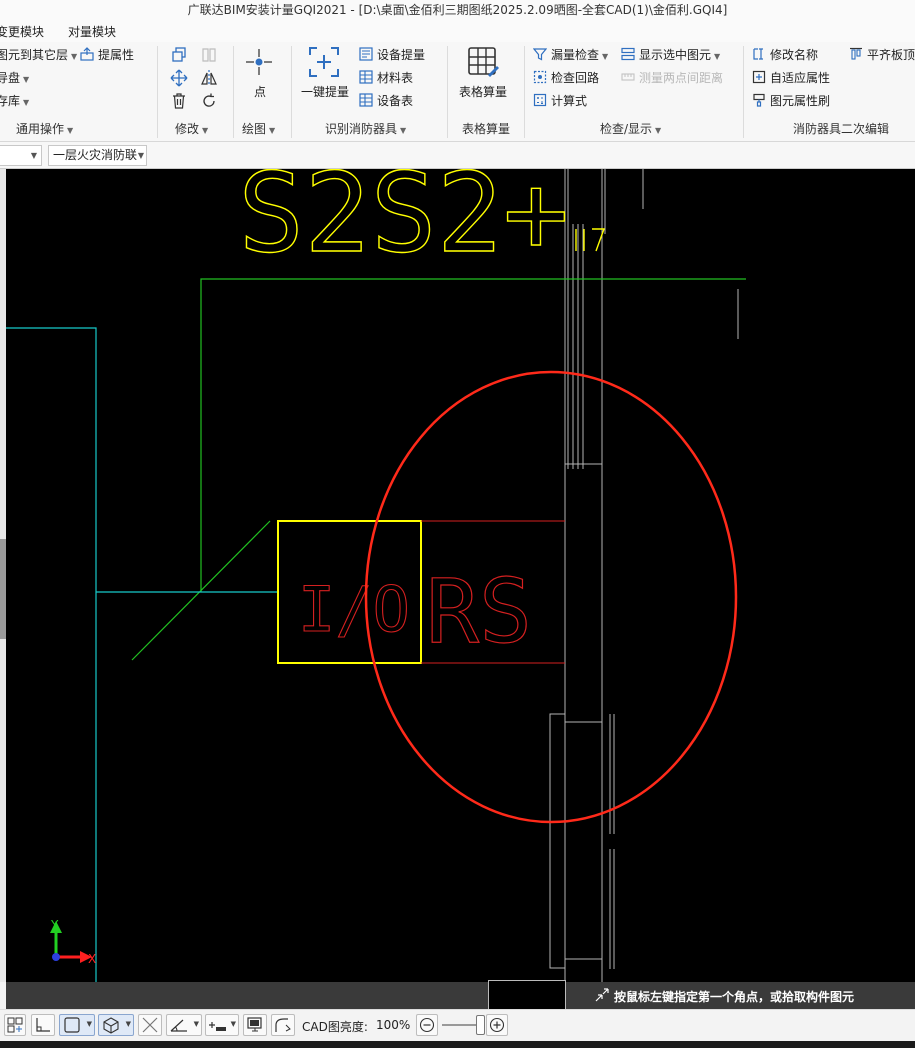 This screenshot has width=915, height=1048. I want to click on ortho-mode-button, so click(43, 1025).